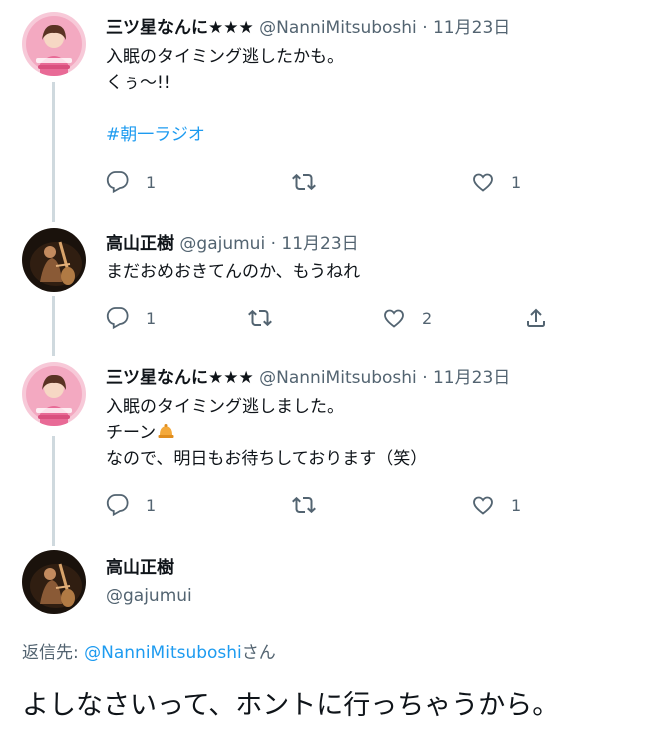 The width and height of the screenshot is (655, 736). I want to click on share-icon, so click(536, 317).